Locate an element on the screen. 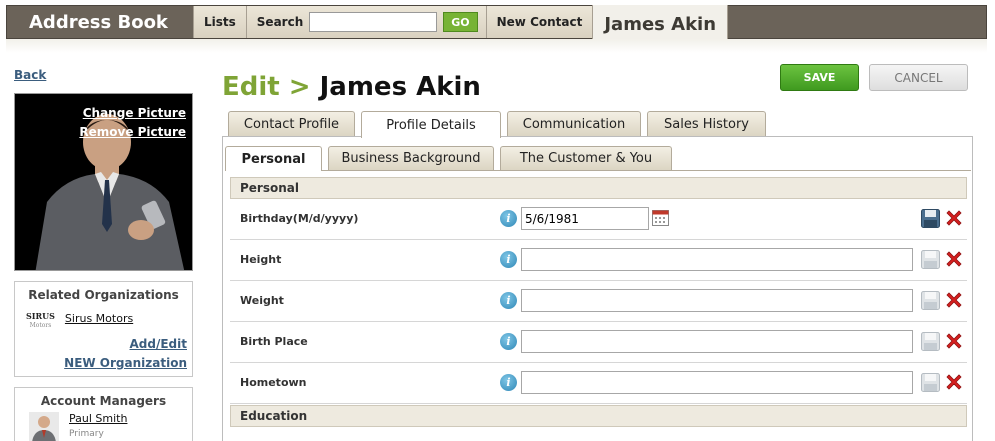 This screenshot has width=995, height=441. manager-role: Primary is located at coordinates (86, 434).